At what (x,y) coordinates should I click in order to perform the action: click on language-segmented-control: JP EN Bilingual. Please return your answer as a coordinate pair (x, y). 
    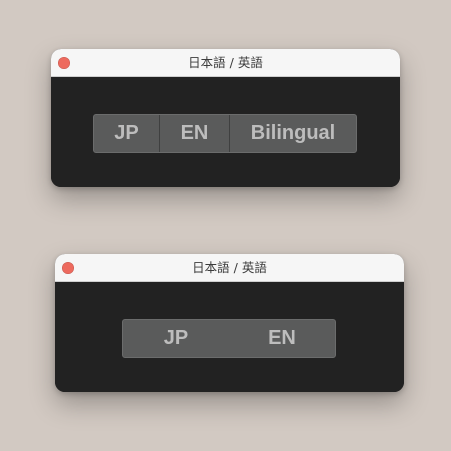
    Looking at the image, I should click on (225, 133).